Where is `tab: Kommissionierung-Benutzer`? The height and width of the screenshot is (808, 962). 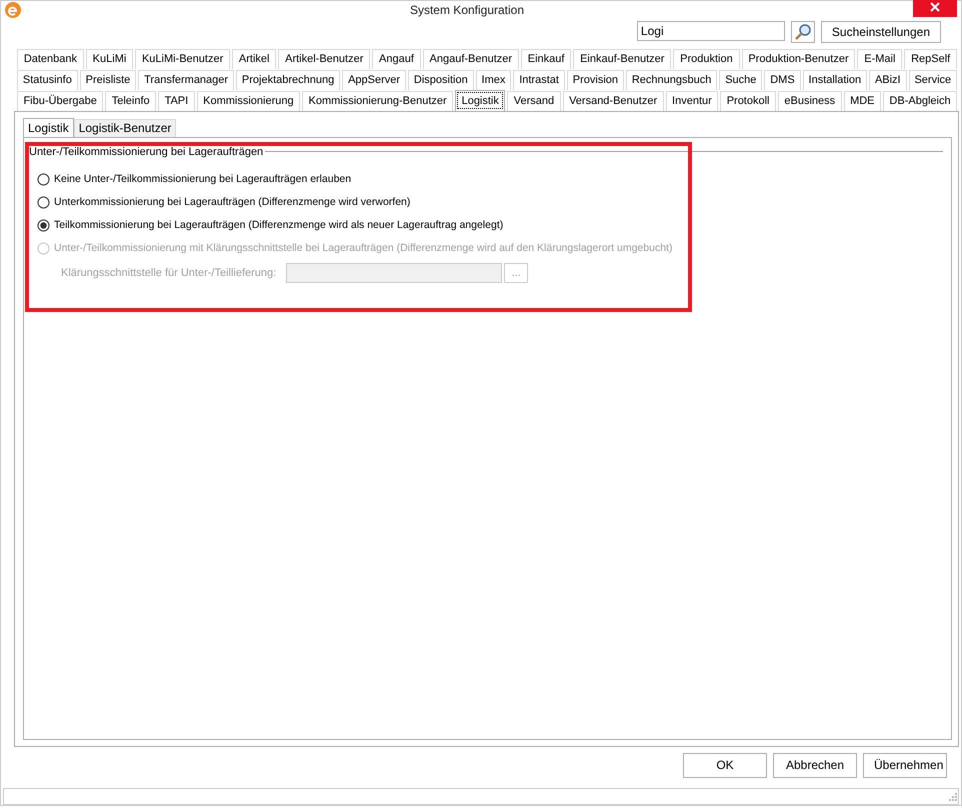
tab: Kommissionierung-Benutzer is located at coordinates (378, 100).